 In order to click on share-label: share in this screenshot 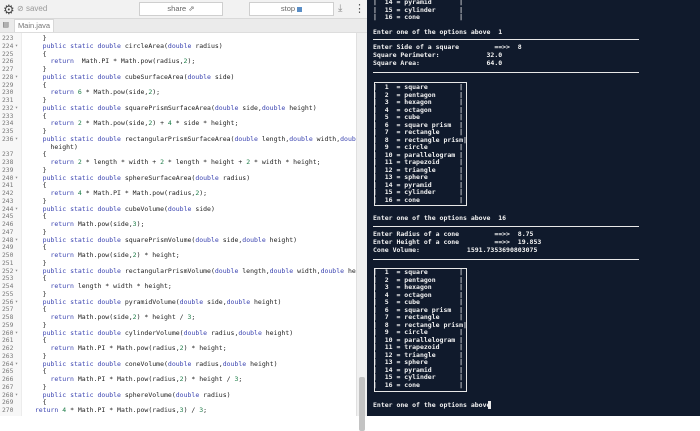, I will do `click(177, 8)`.